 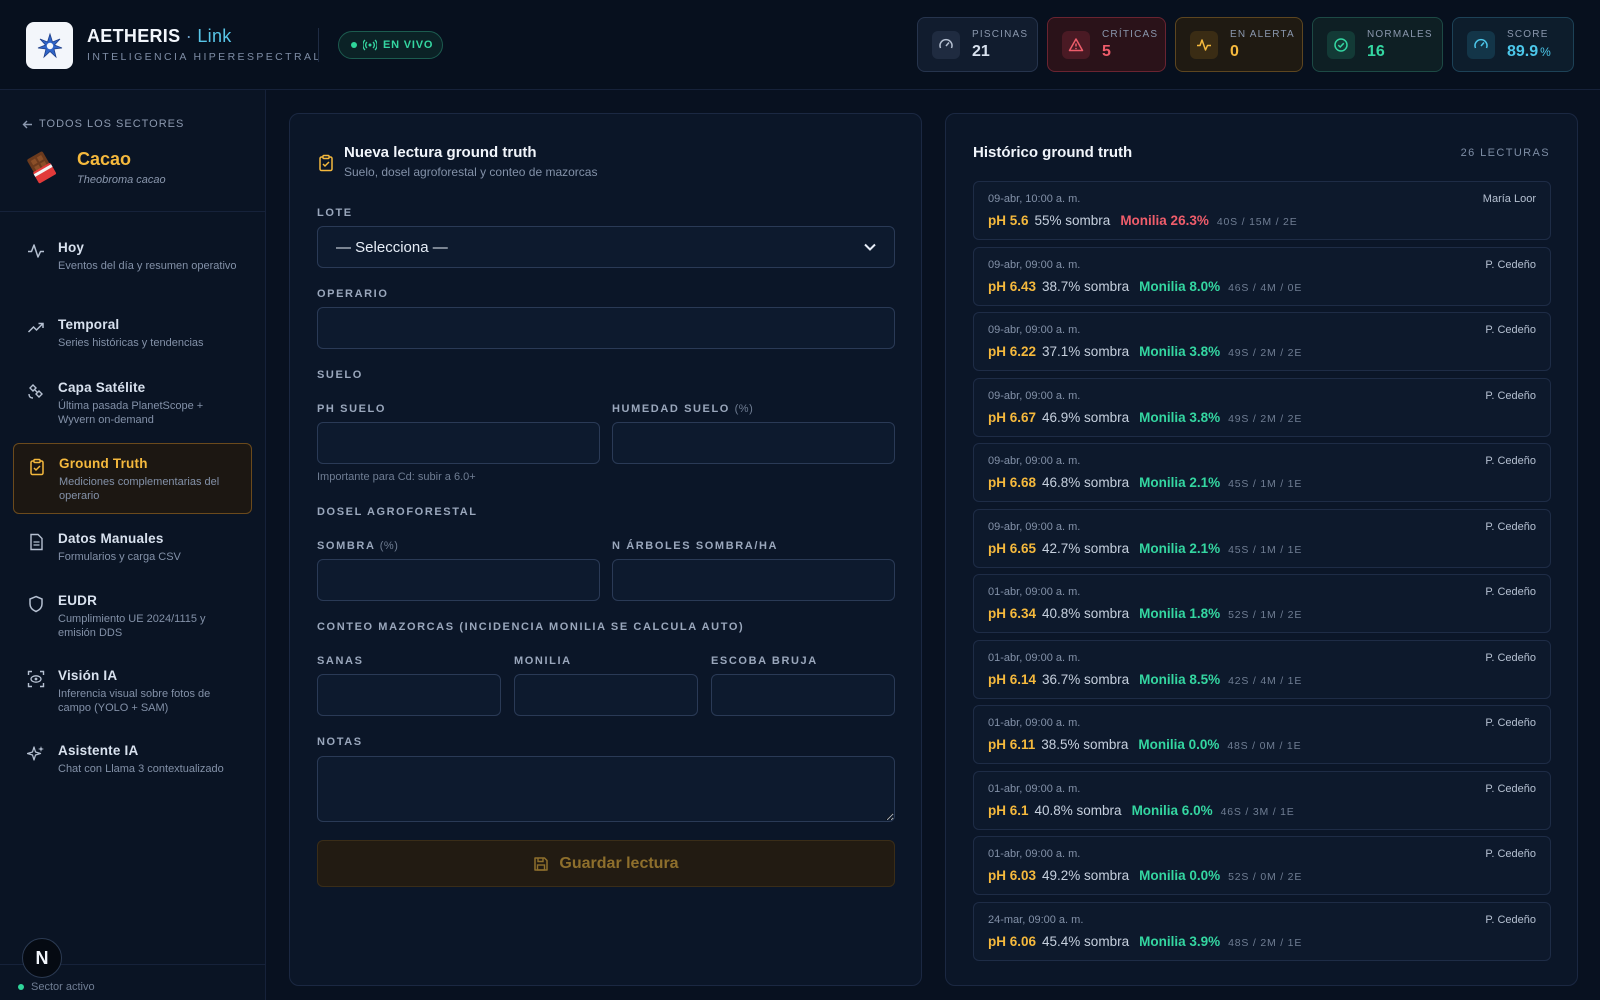 What do you see at coordinates (946, 44) in the screenshot?
I see `gauge-icon` at bounding box center [946, 44].